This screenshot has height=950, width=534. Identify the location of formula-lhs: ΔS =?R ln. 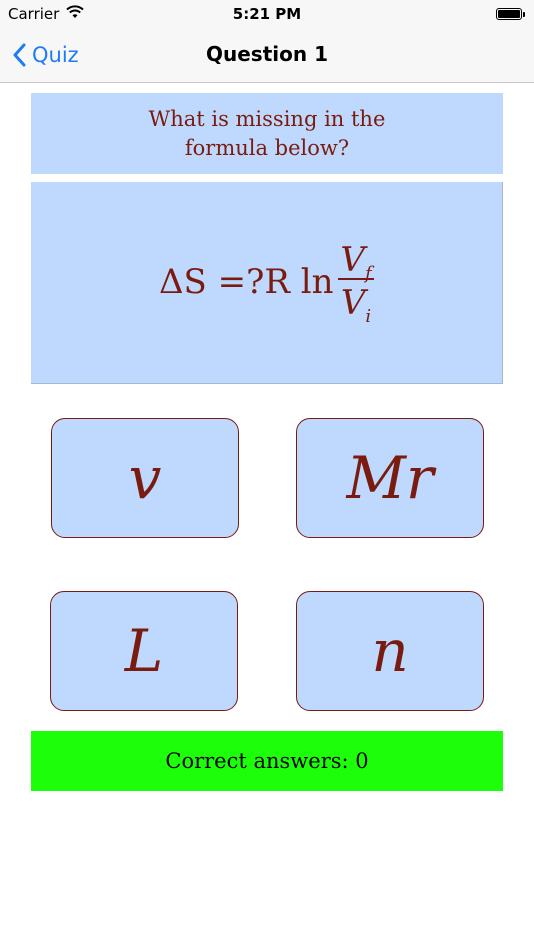
(246, 282).